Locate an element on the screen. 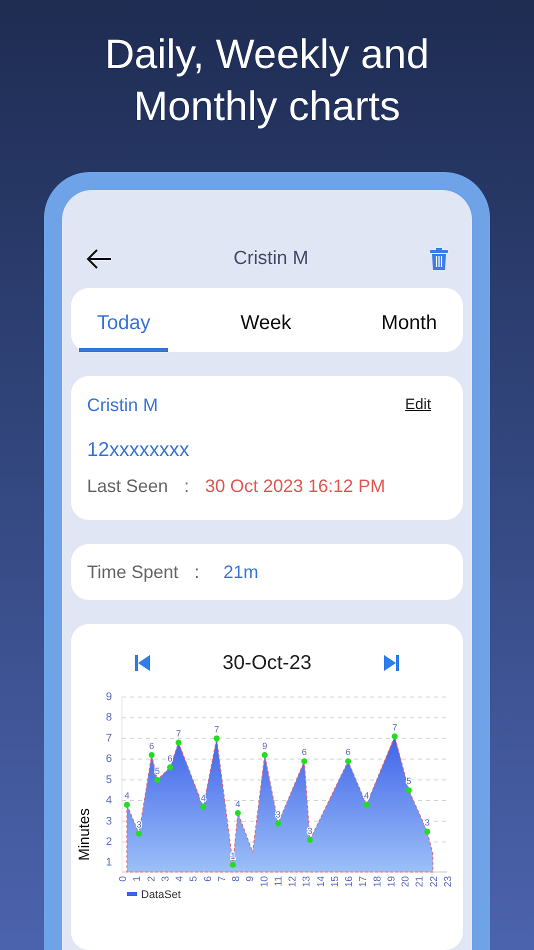 The height and width of the screenshot is (950, 534). x-axis-label: 4 is located at coordinates (180, 879).